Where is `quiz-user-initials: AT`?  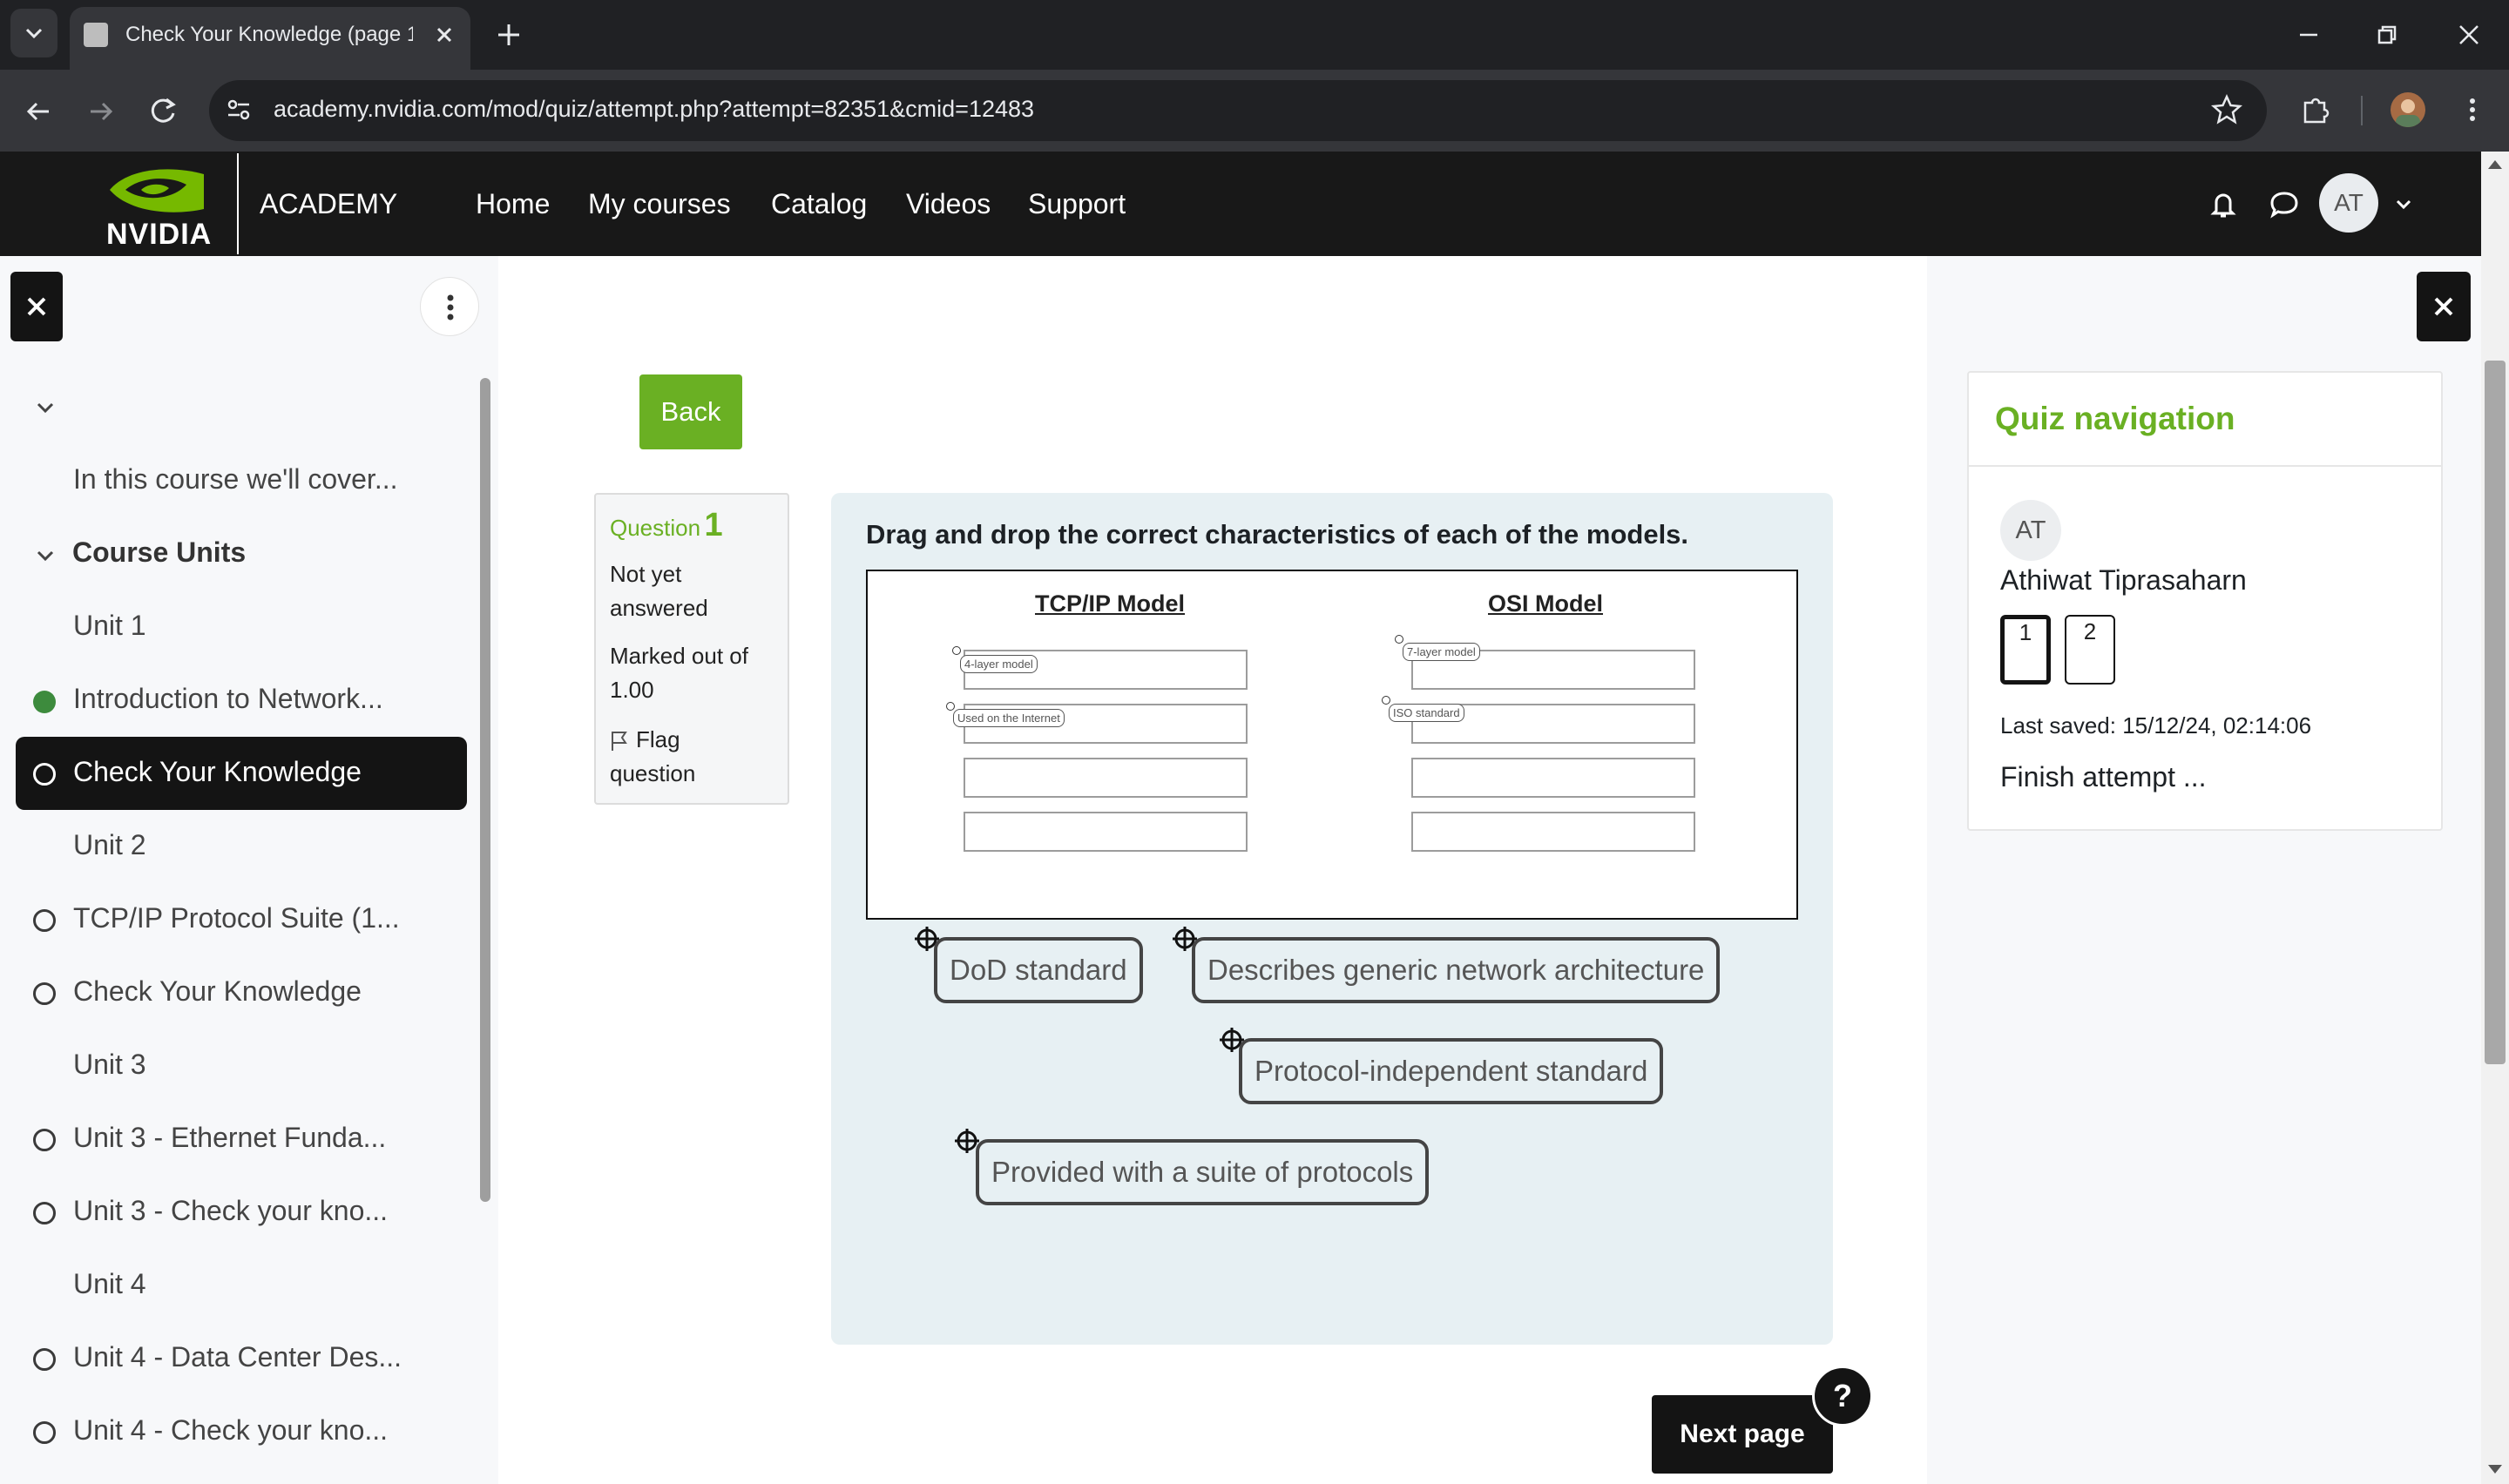 quiz-user-initials: AT is located at coordinates (2030, 530).